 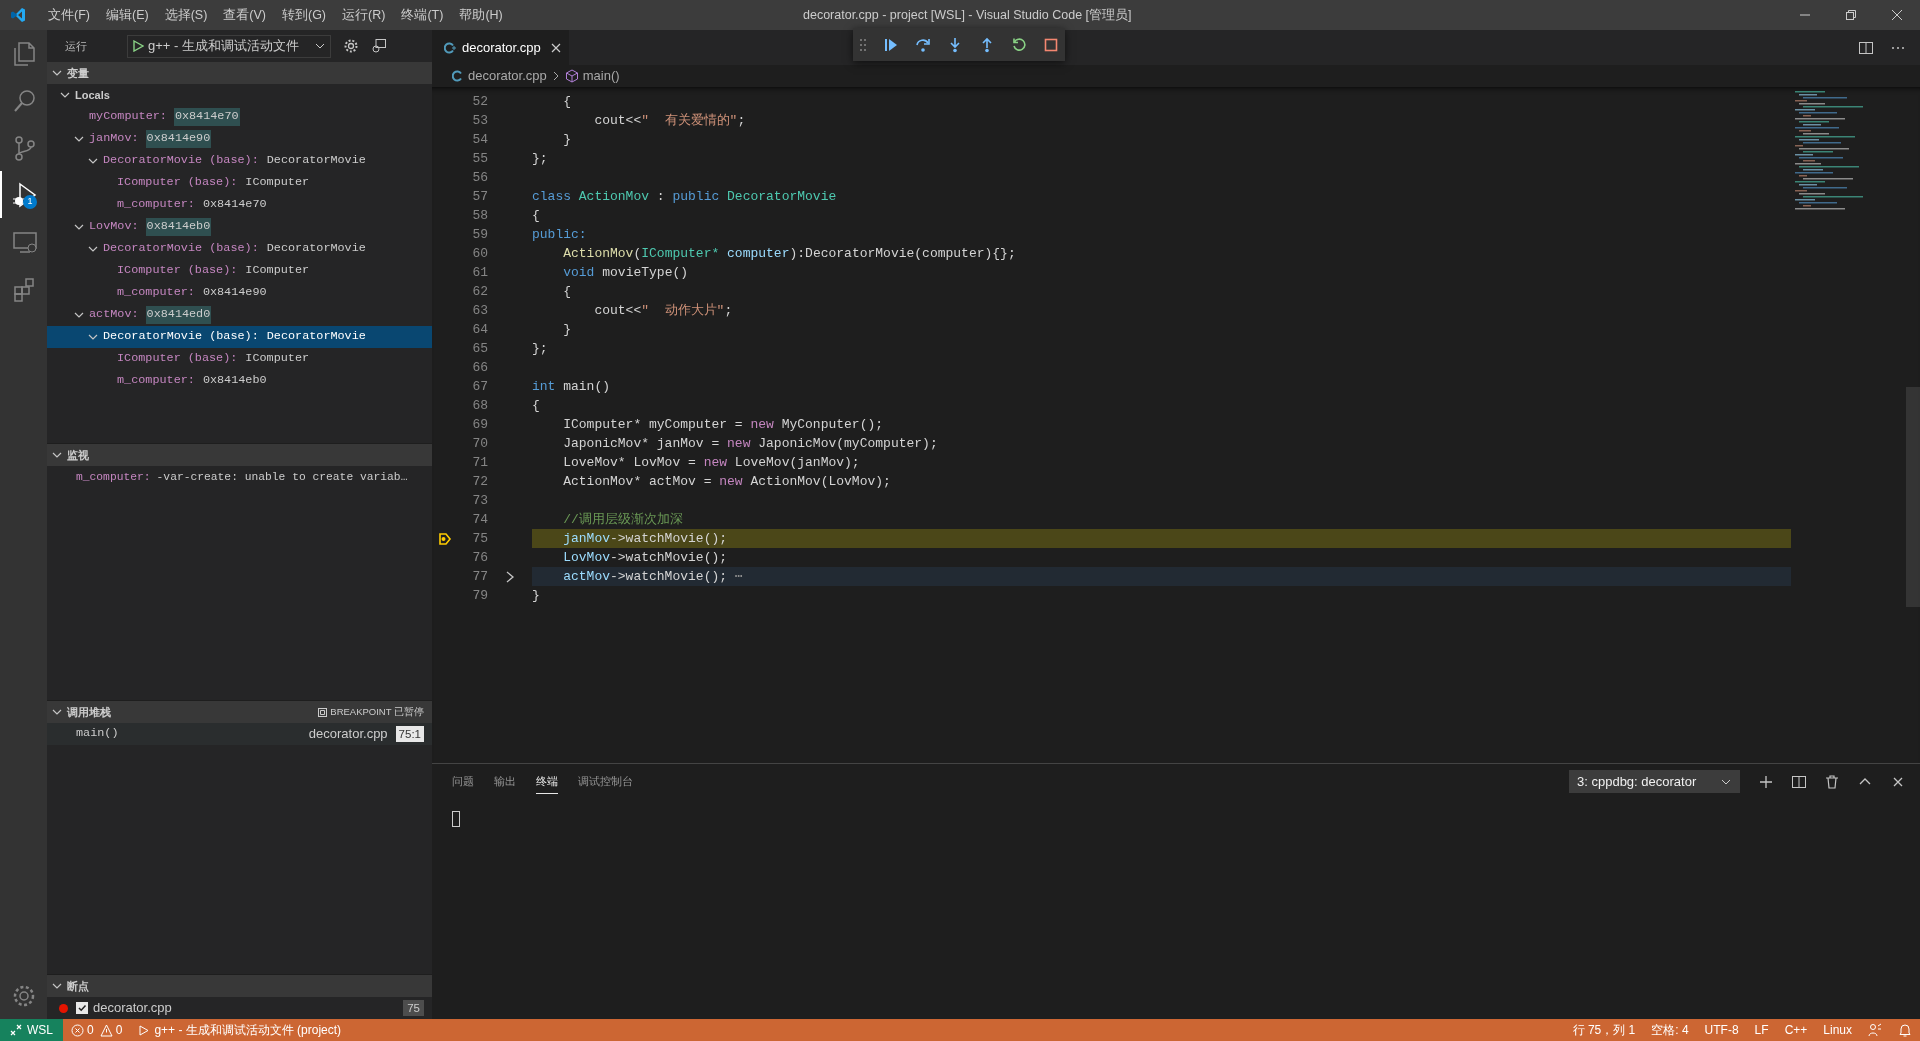 What do you see at coordinates (114, 315) in the screenshot?
I see `variable-name: actMov:` at bounding box center [114, 315].